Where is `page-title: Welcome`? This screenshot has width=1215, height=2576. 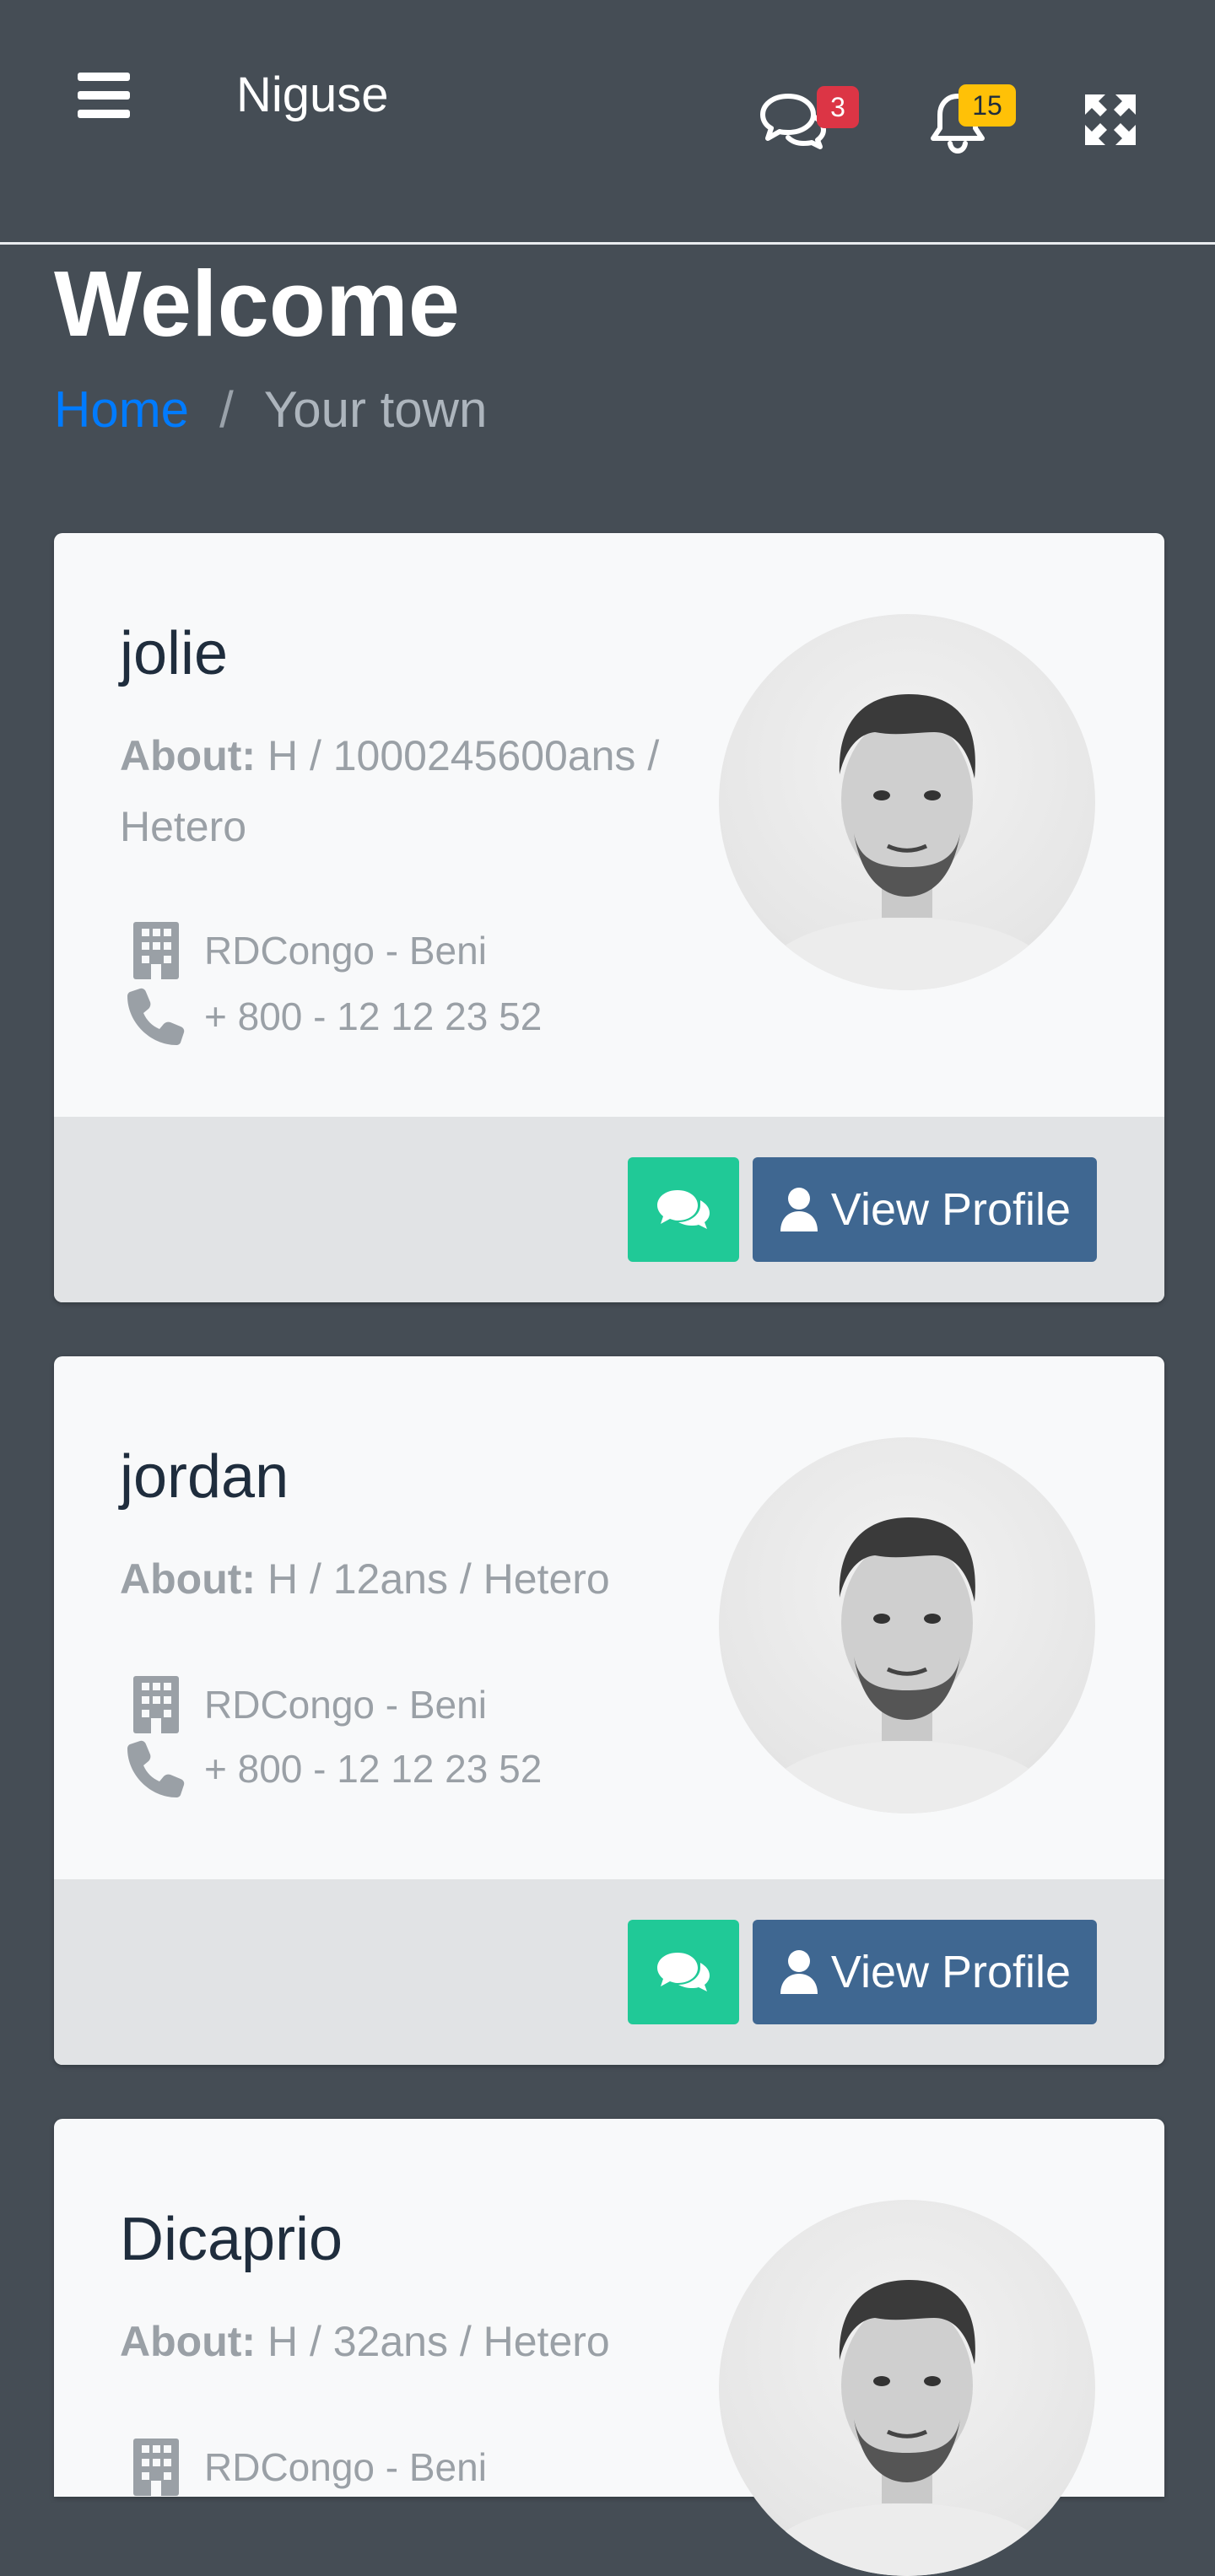 page-title: Welcome is located at coordinates (257, 304).